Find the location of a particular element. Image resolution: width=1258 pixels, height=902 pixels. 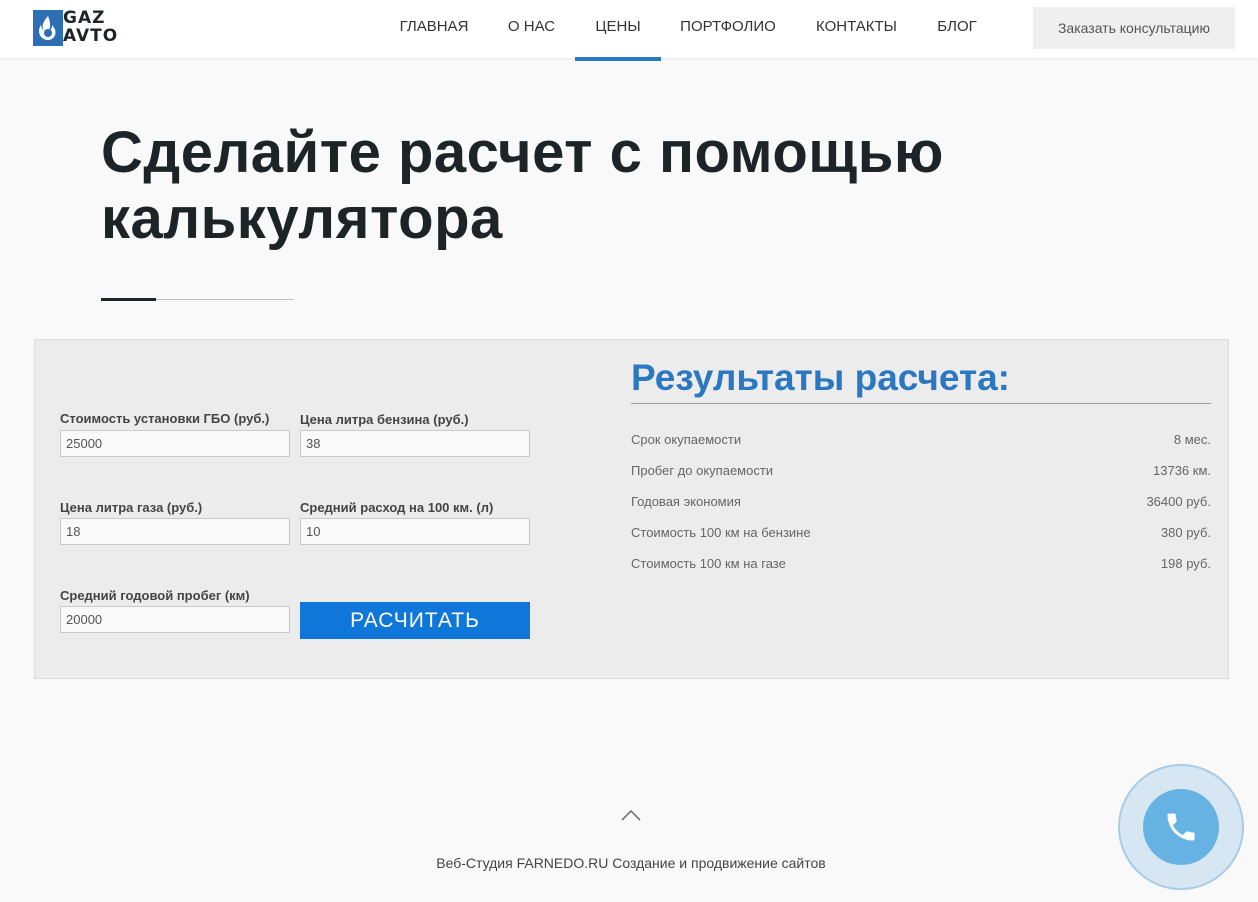

nav-item-portfolio: ПОРТФОЛИО is located at coordinates (728, 29).